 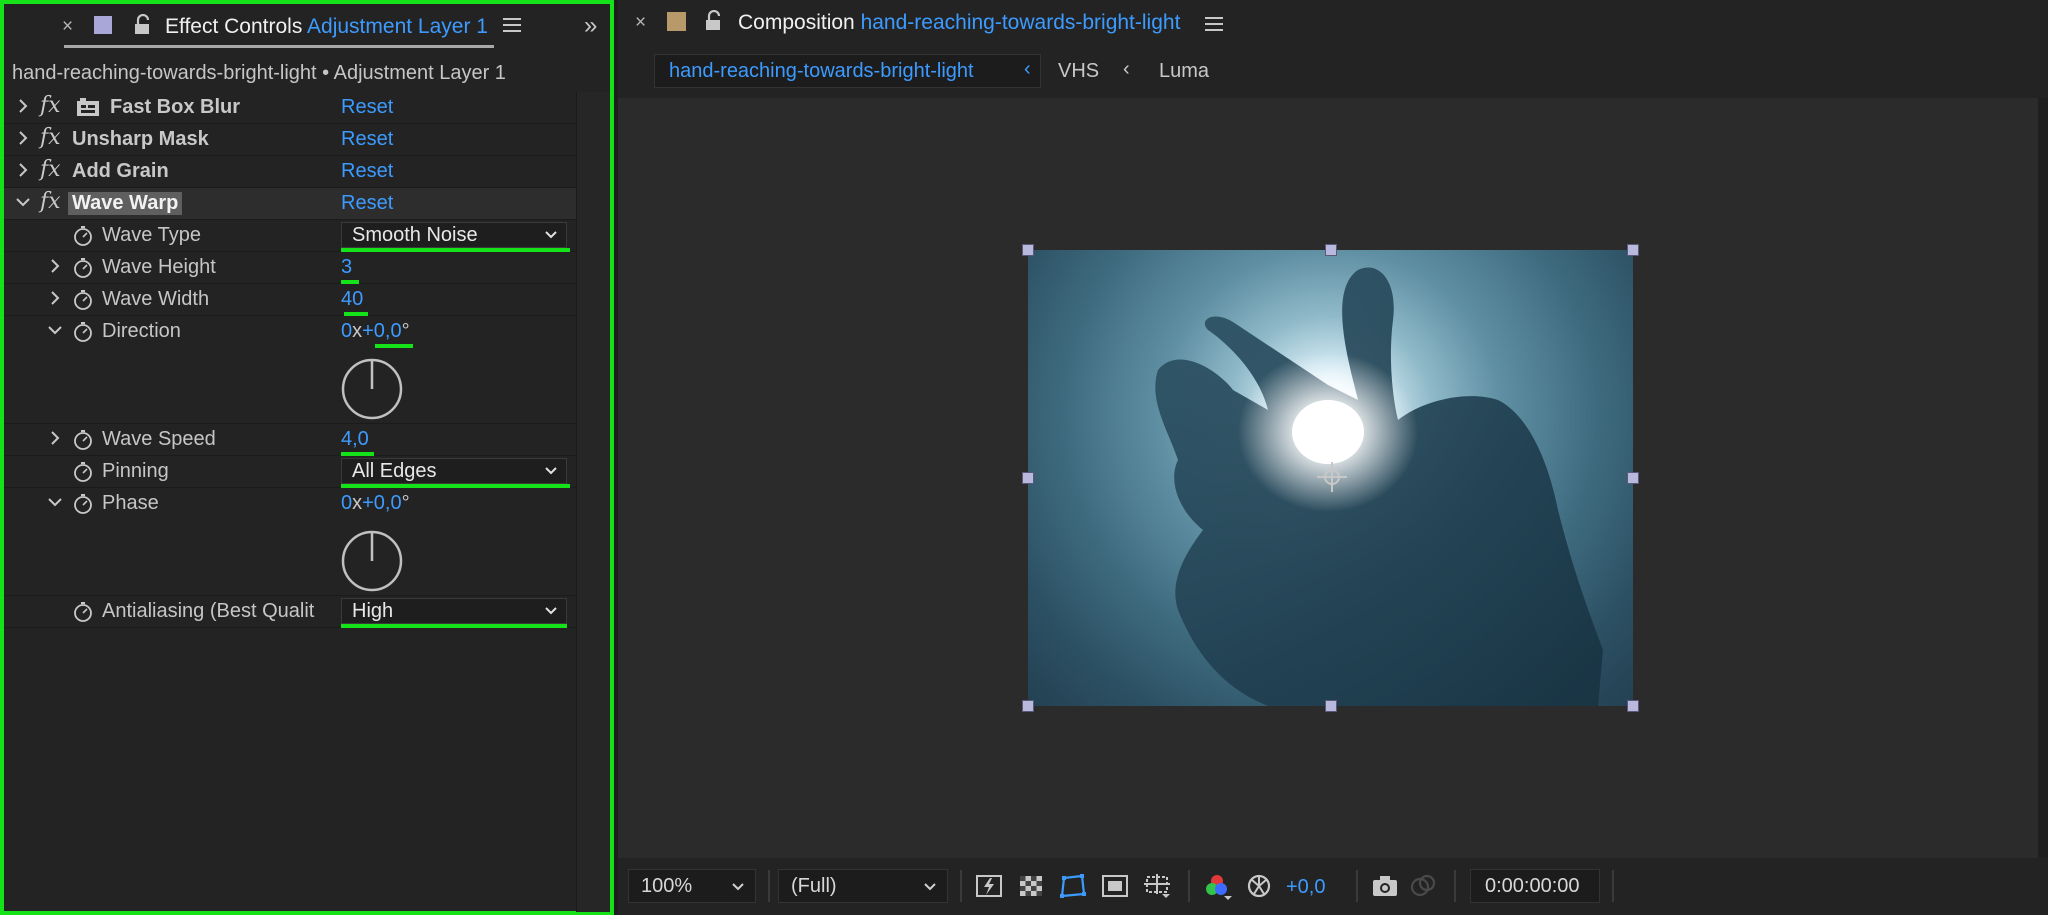 What do you see at coordinates (863, 886) in the screenshot?
I see `resolution-dropdown: (Full)` at bounding box center [863, 886].